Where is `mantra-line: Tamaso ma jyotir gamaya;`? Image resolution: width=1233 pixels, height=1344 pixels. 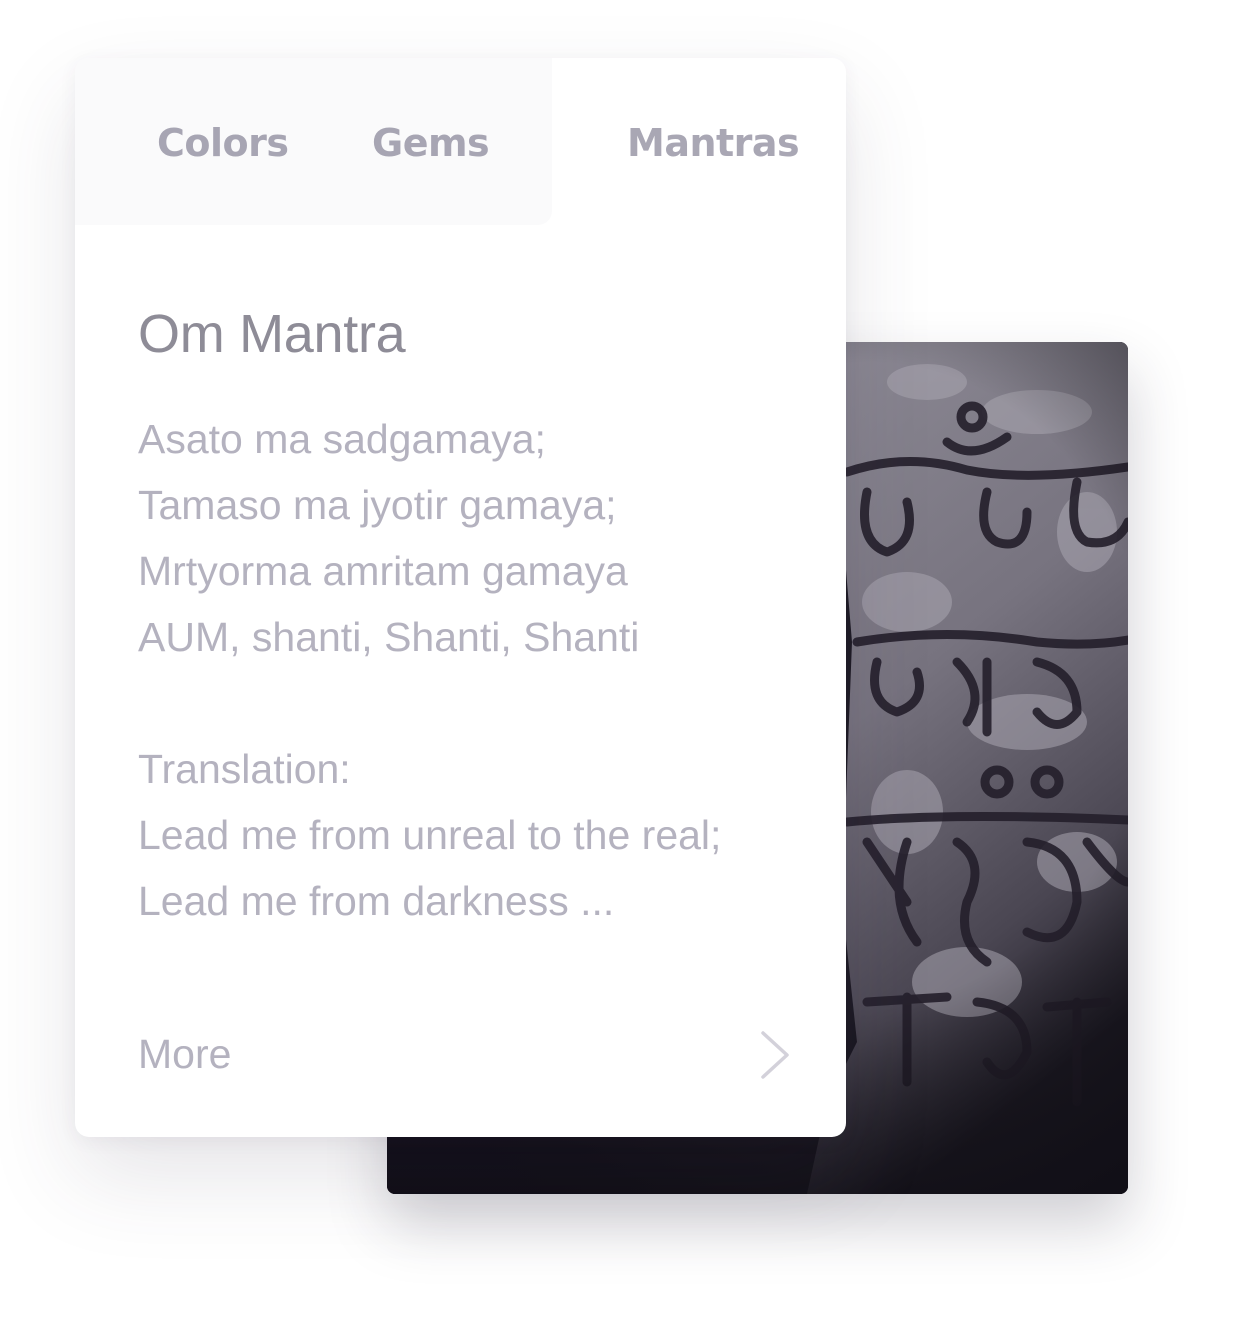
mantra-line: Tamaso ma jyotir gamaya; is located at coordinates (377, 505).